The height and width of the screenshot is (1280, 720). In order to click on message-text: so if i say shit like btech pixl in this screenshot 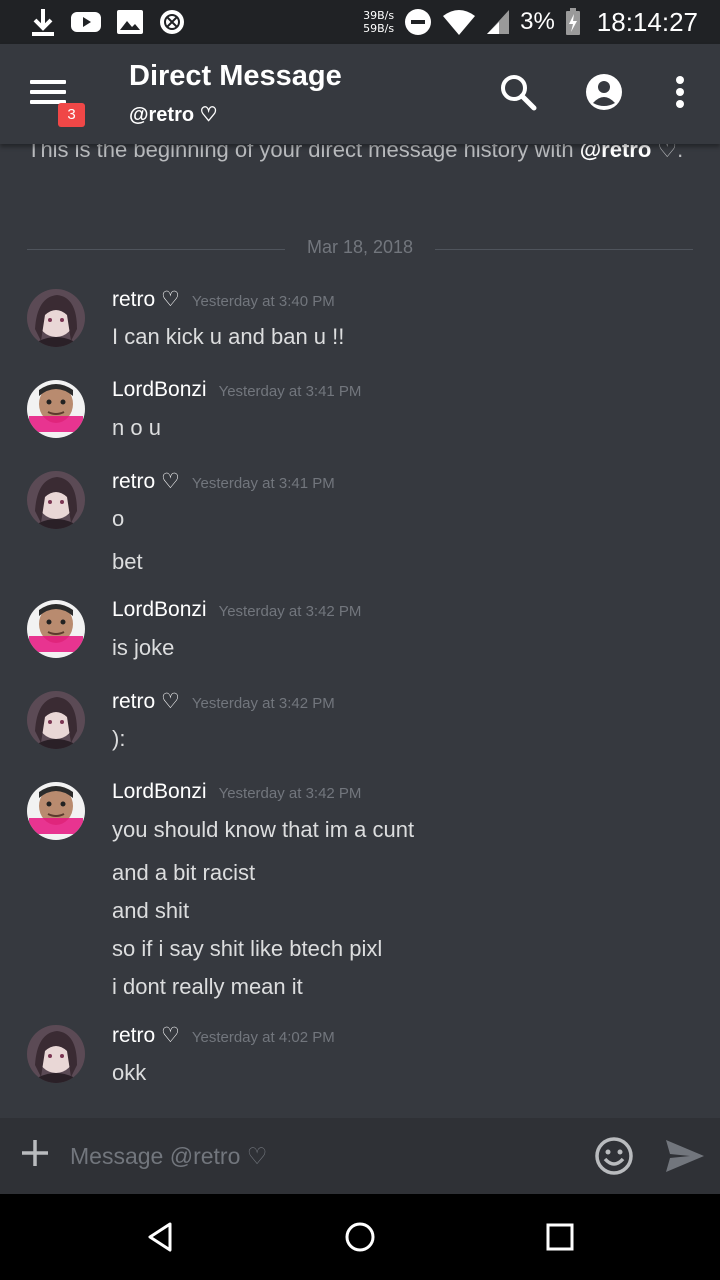, I will do `click(247, 948)`.